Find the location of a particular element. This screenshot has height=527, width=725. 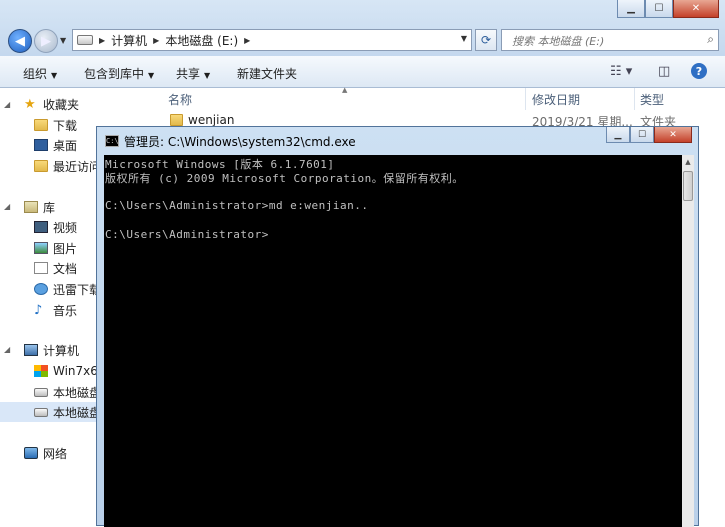

explorer-window-controls: ▁ ☐ ✕ is located at coordinates (668, 9).